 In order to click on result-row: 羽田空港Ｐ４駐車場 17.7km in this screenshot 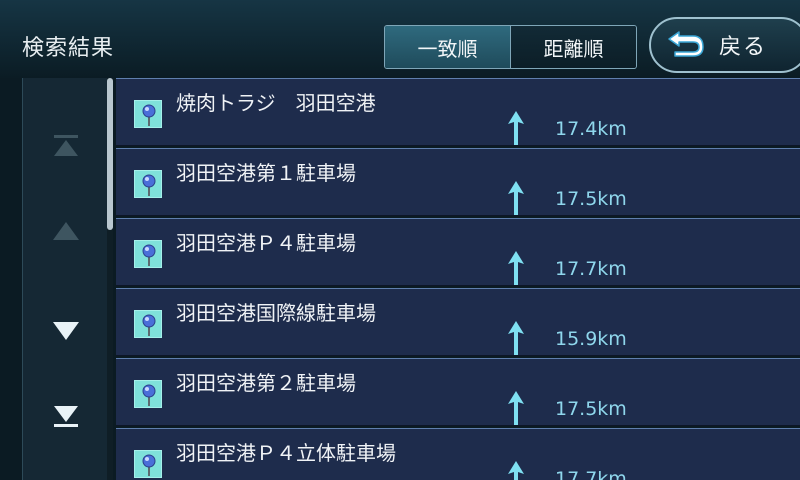, I will do `click(458, 252)`.